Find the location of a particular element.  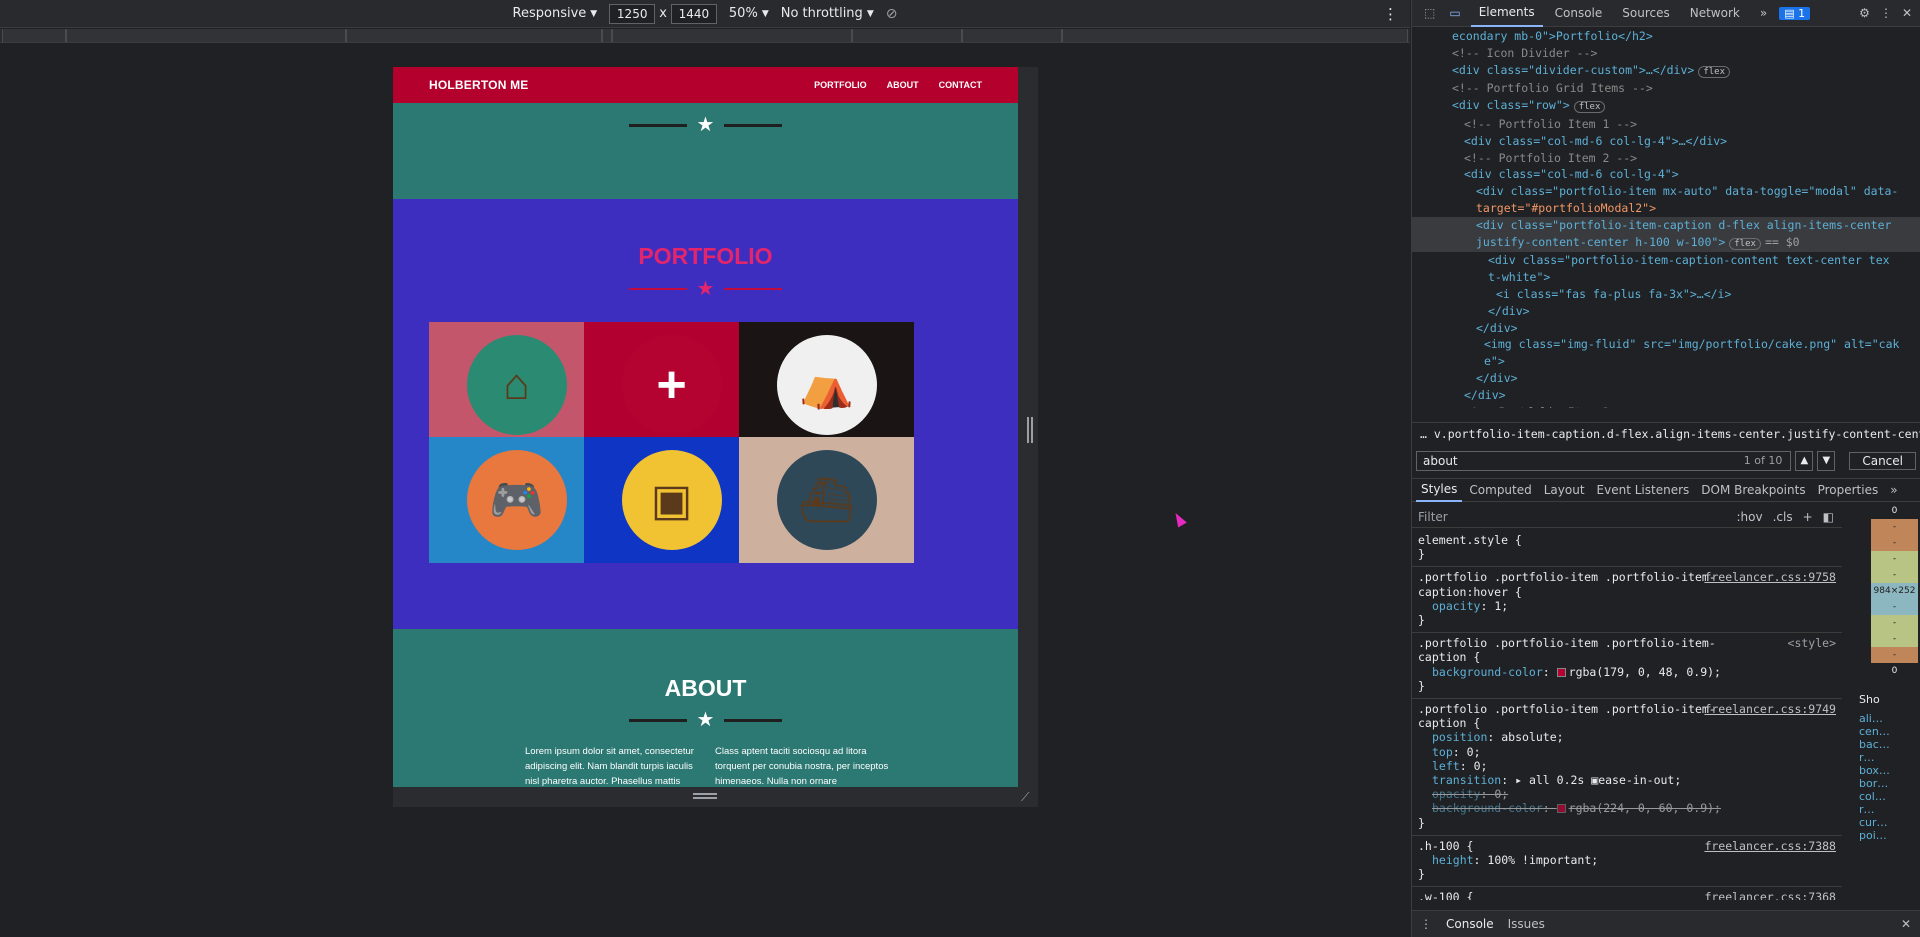

tab-more: » is located at coordinates (1763, 13).